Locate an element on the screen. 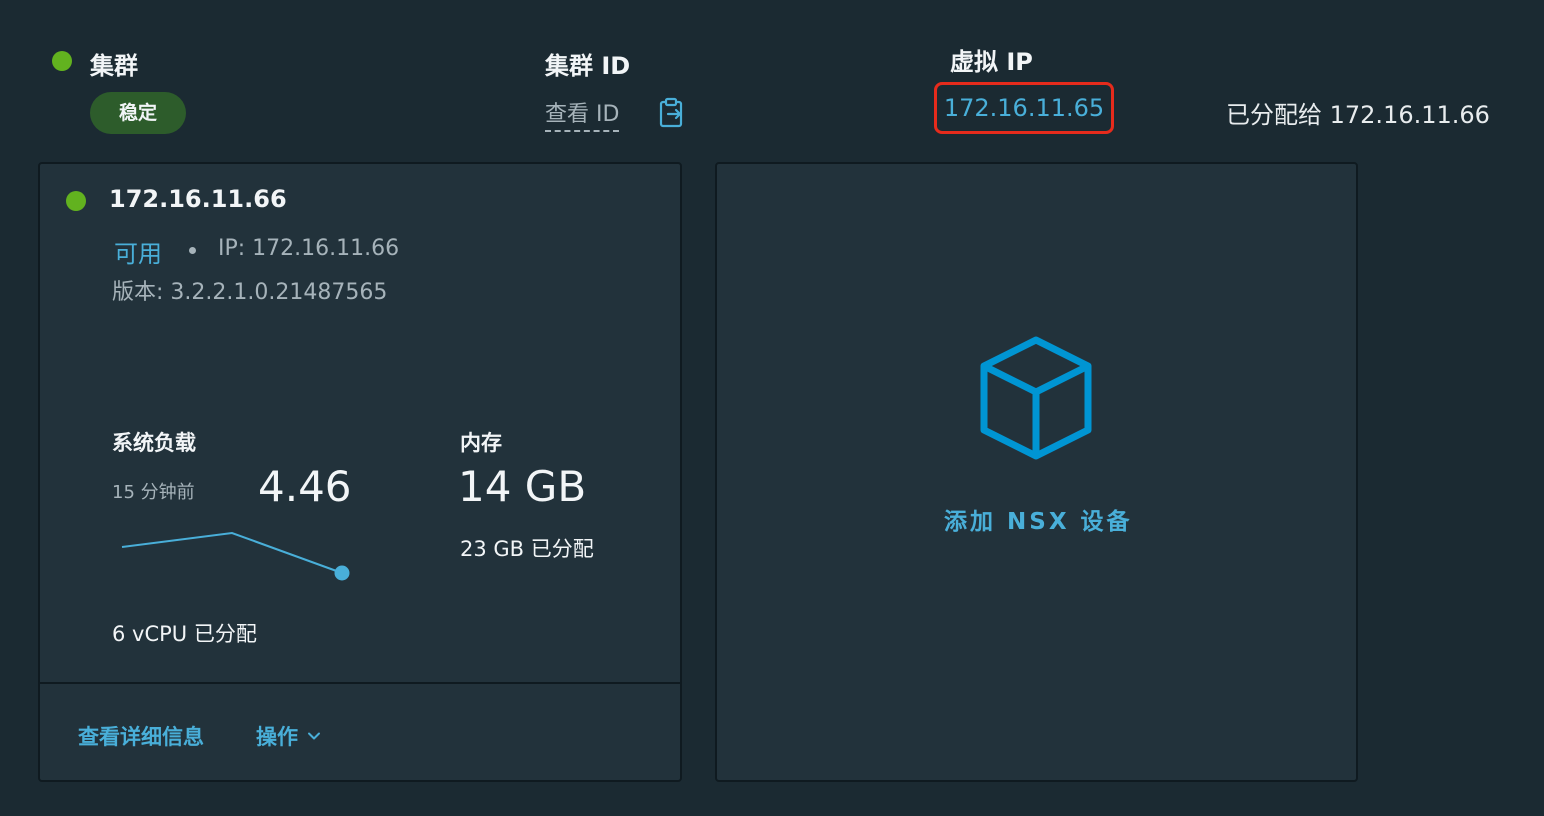 This screenshot has width=1544, height=816. cluster-title: 集群 is located at coordinates (114, 66).